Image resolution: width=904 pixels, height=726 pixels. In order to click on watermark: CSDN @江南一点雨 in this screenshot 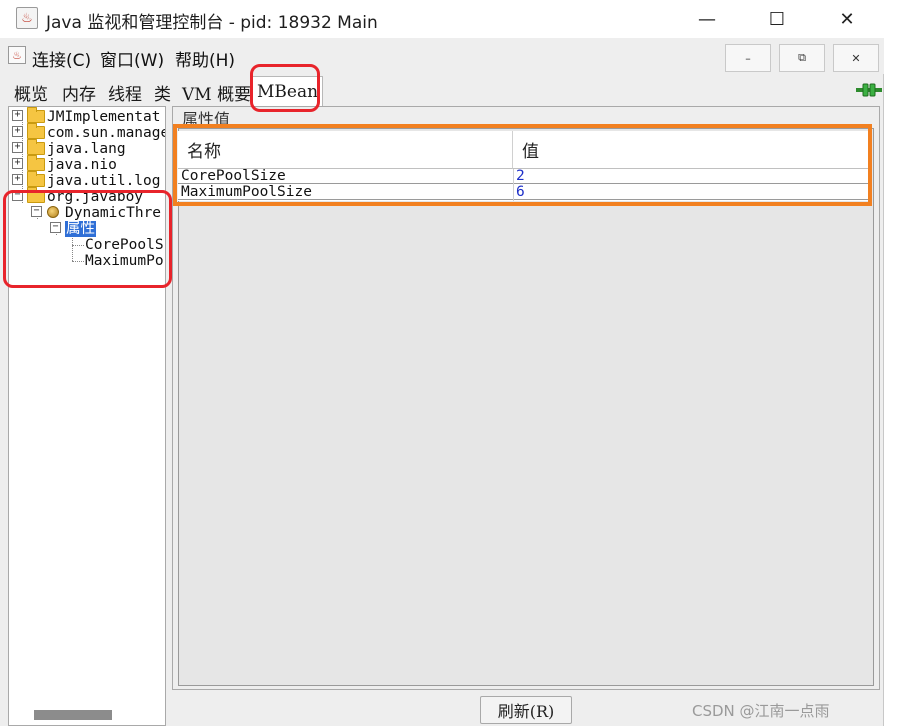, I will do `click(761, 711)`.